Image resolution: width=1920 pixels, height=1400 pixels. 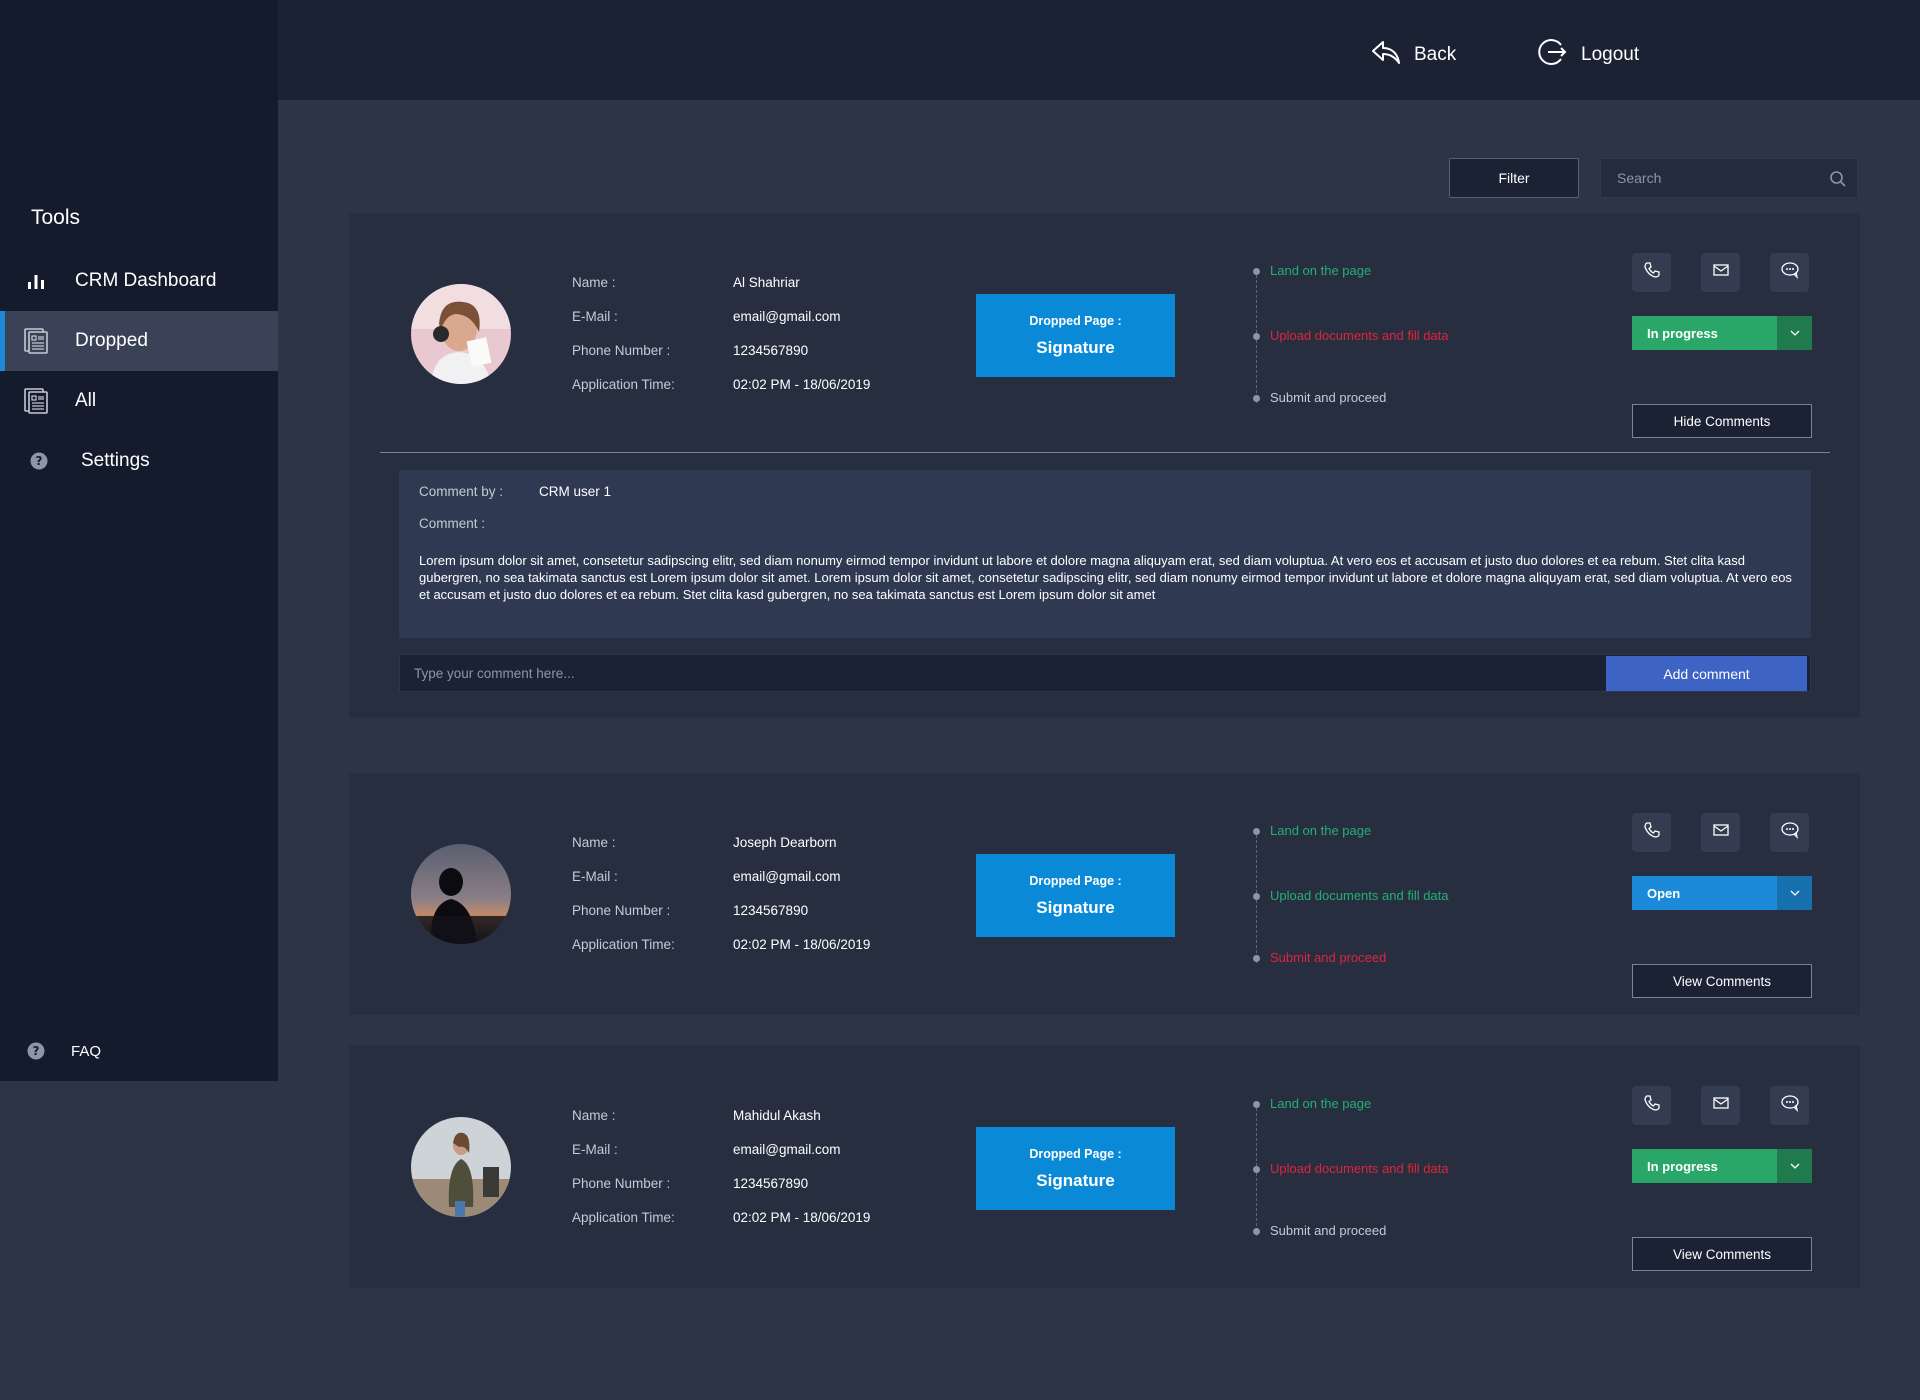 What do you see at coordinates (86, 1051) in the screenshot?
I see `faq-label: FAQ` at bounding box center [86, 1051].